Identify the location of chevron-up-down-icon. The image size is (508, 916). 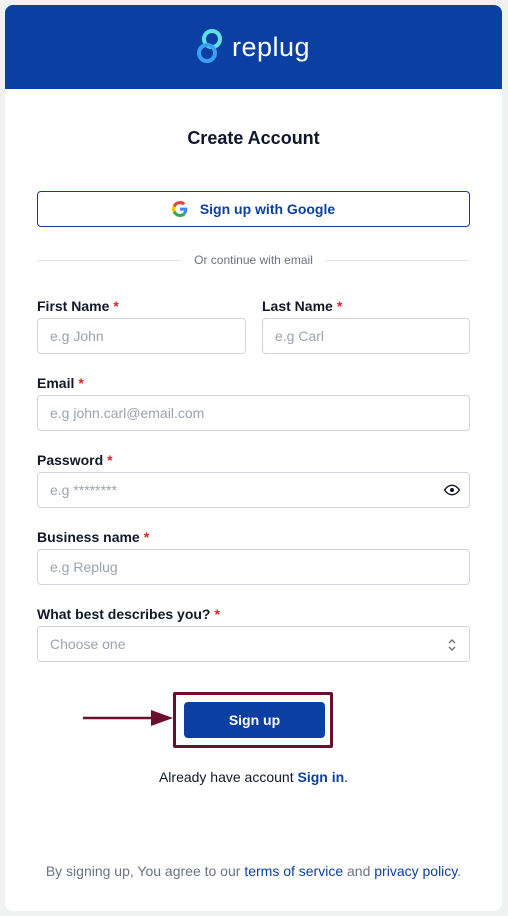
(452, 645).